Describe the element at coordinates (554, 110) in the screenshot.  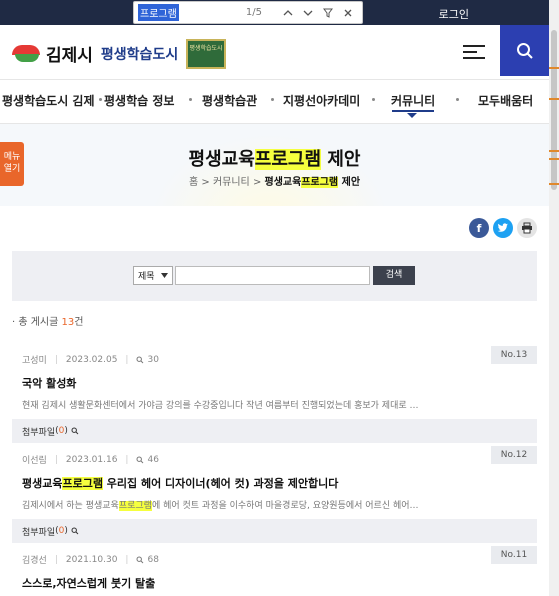
I see `scrollbar-thumb` at that location.